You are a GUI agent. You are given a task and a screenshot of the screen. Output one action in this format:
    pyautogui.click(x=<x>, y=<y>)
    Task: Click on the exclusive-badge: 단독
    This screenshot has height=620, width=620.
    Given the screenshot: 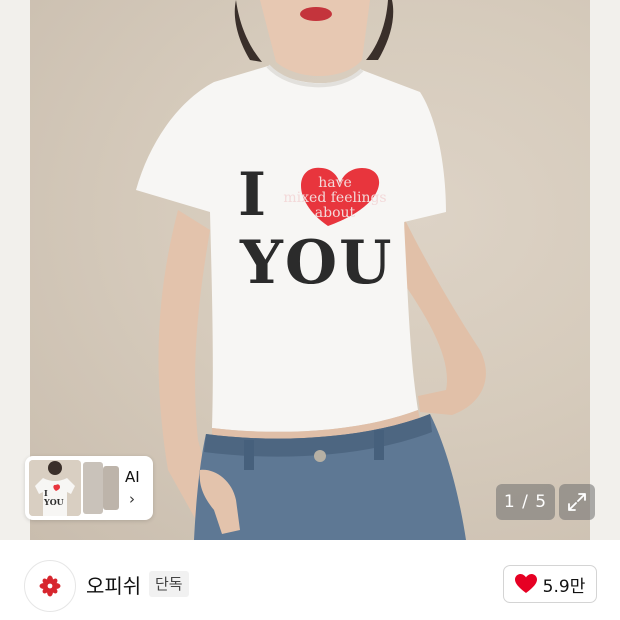 What is the action you would take?
    pyautogui.click(x=169, y=584)
    